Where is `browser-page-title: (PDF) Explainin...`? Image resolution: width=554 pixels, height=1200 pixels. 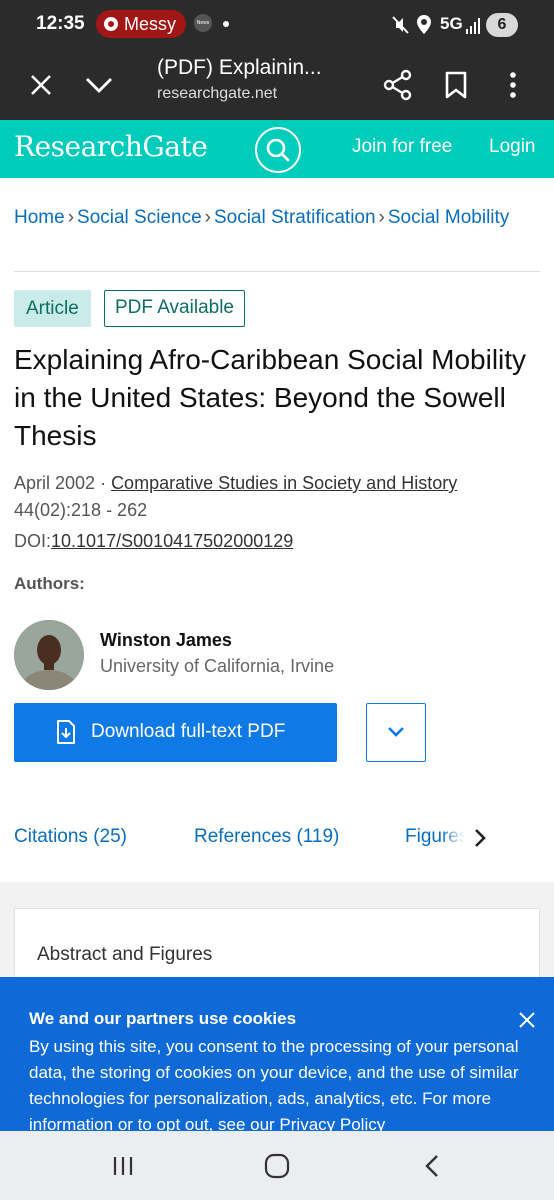 browser-page-title: (PDF) Explainin... is located at coordinates (252, 68).